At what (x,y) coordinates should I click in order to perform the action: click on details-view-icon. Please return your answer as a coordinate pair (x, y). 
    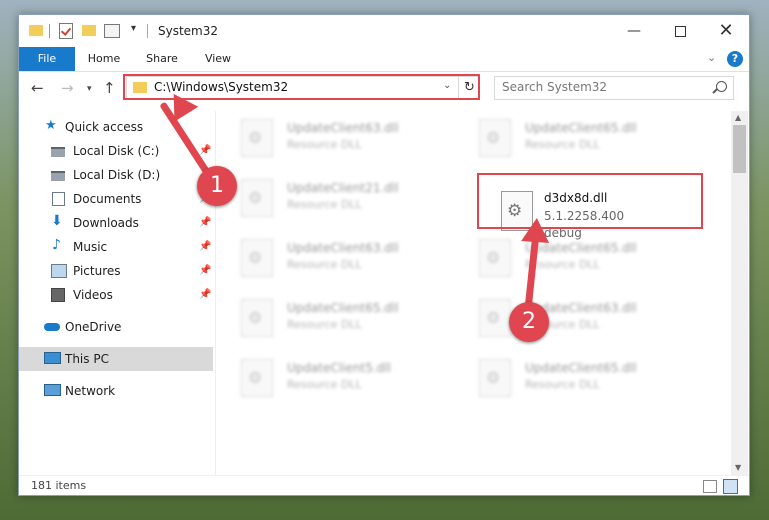
    Looking at the image, I should click on (710, 486).